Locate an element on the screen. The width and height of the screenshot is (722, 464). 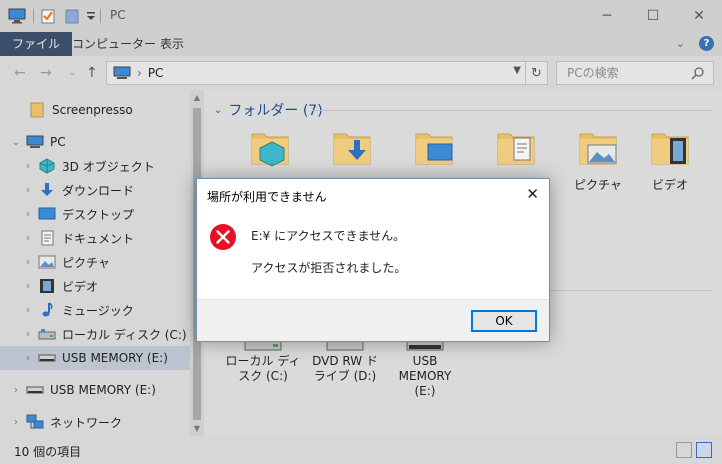
drive-label: ライブ (D:) is located at coordinates (345, 376).